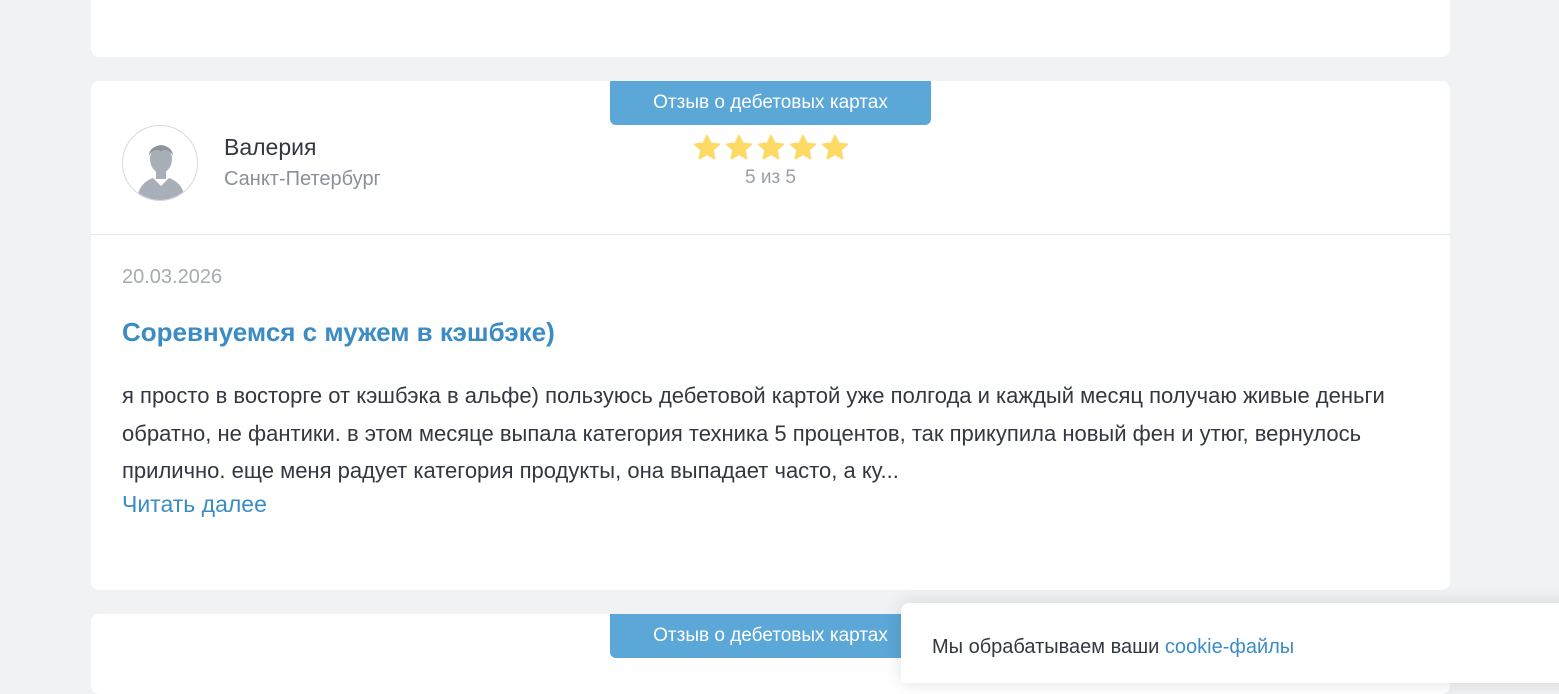 The image size is (1559, 694). I want to click on user-silhouette-icon, so click(160, 163).